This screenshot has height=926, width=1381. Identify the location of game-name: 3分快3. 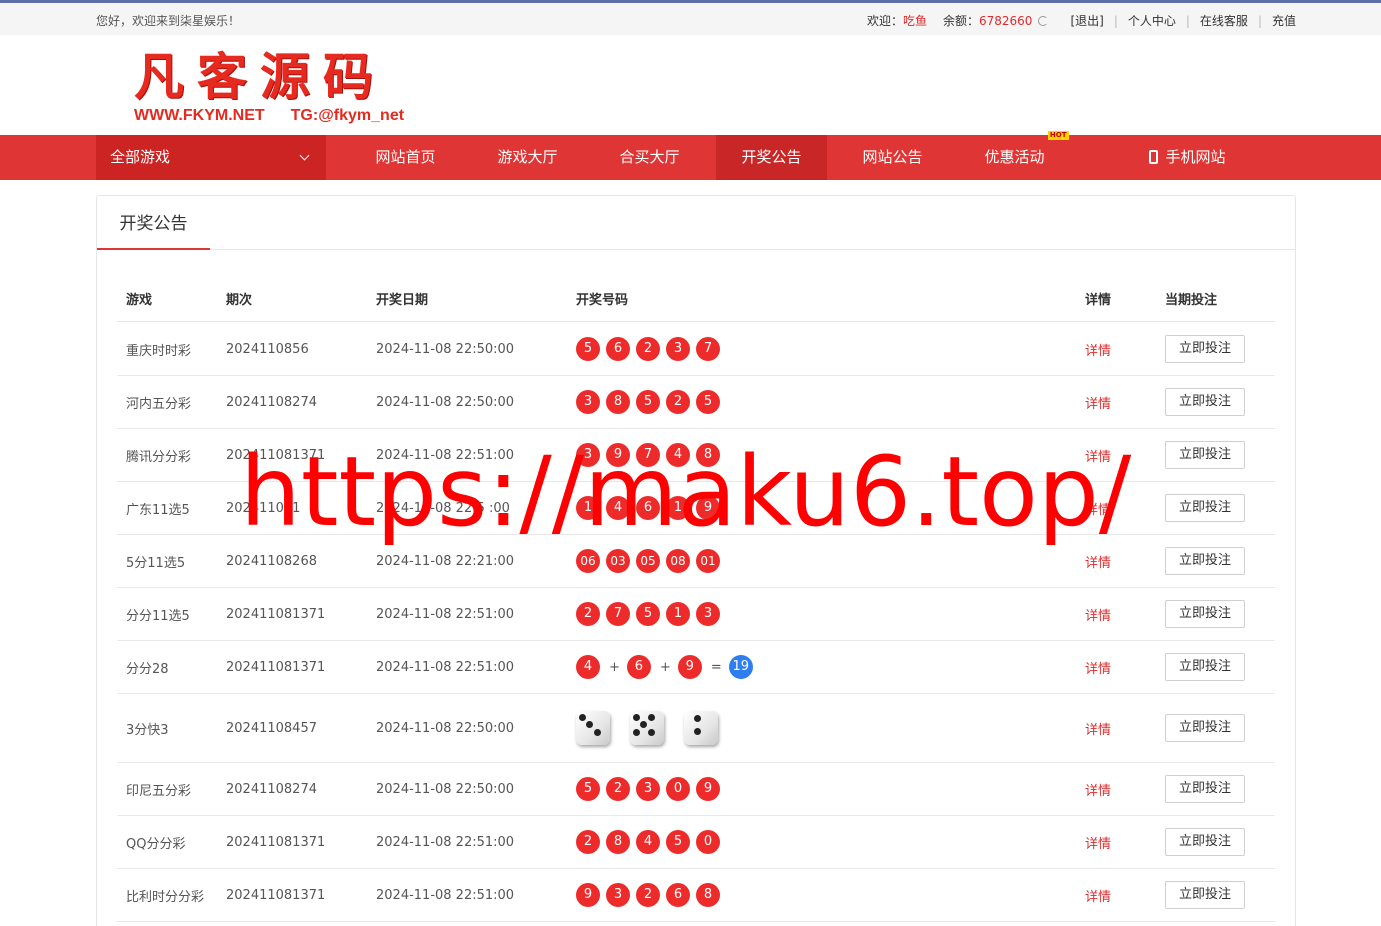
(147, 730).